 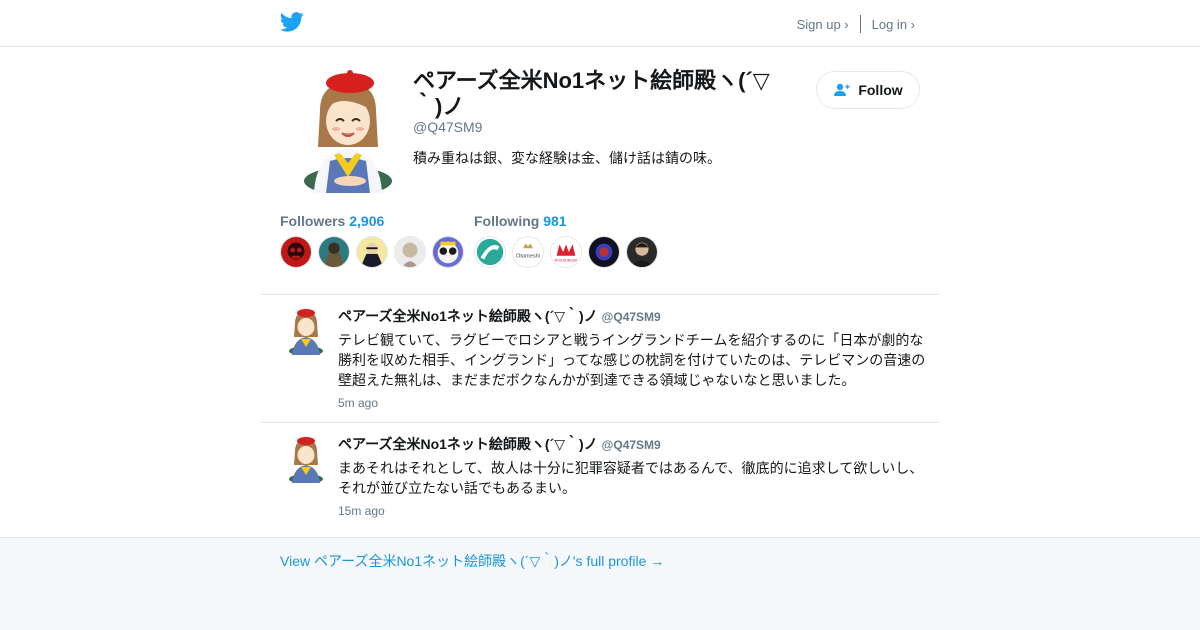 I want to click on follow-button: Follow, so click(x=868, y=90).